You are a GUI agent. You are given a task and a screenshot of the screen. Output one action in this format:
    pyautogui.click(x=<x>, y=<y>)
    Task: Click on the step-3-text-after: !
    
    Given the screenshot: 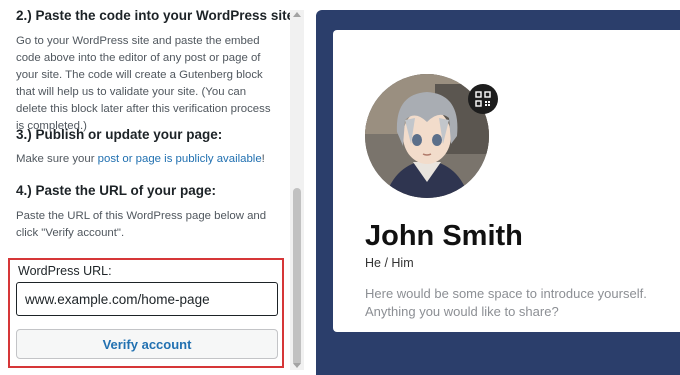 What is the action you would take?
    pyautogui.click(x=263, y=159)
    